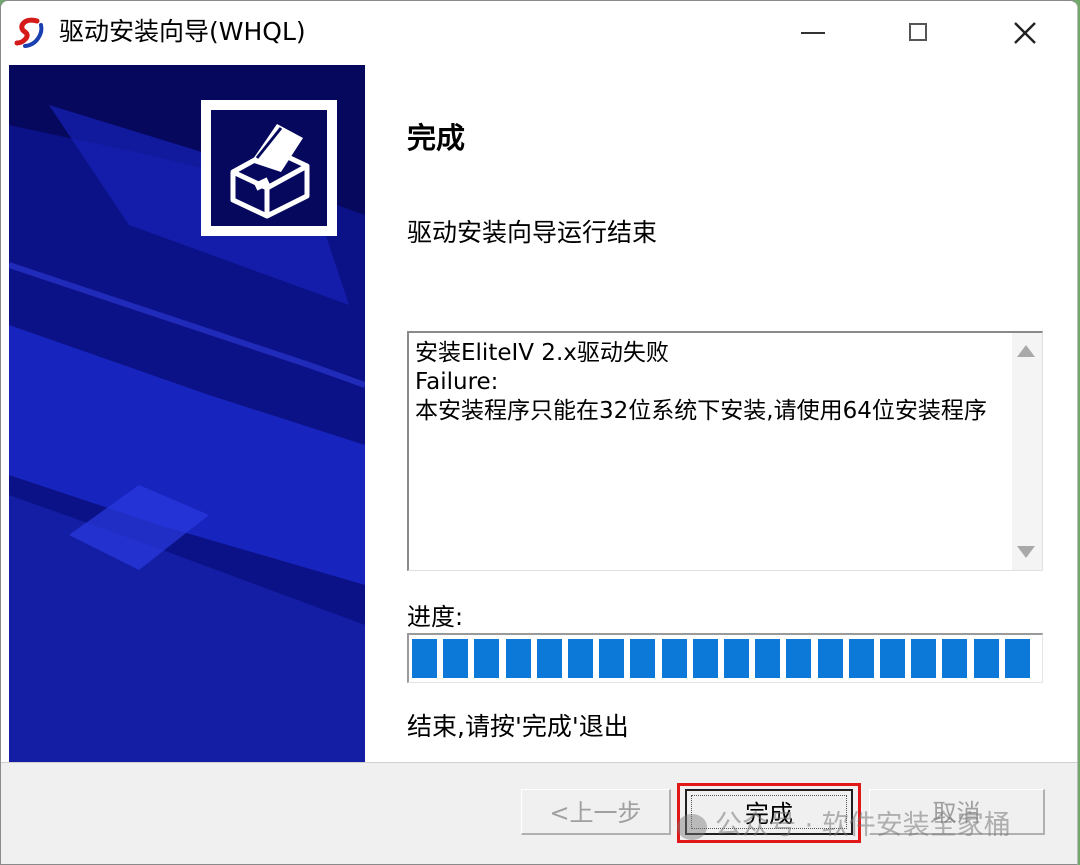  I want to click on page-subtitle: 驱动安装向导运行结束, so click(532, 232).